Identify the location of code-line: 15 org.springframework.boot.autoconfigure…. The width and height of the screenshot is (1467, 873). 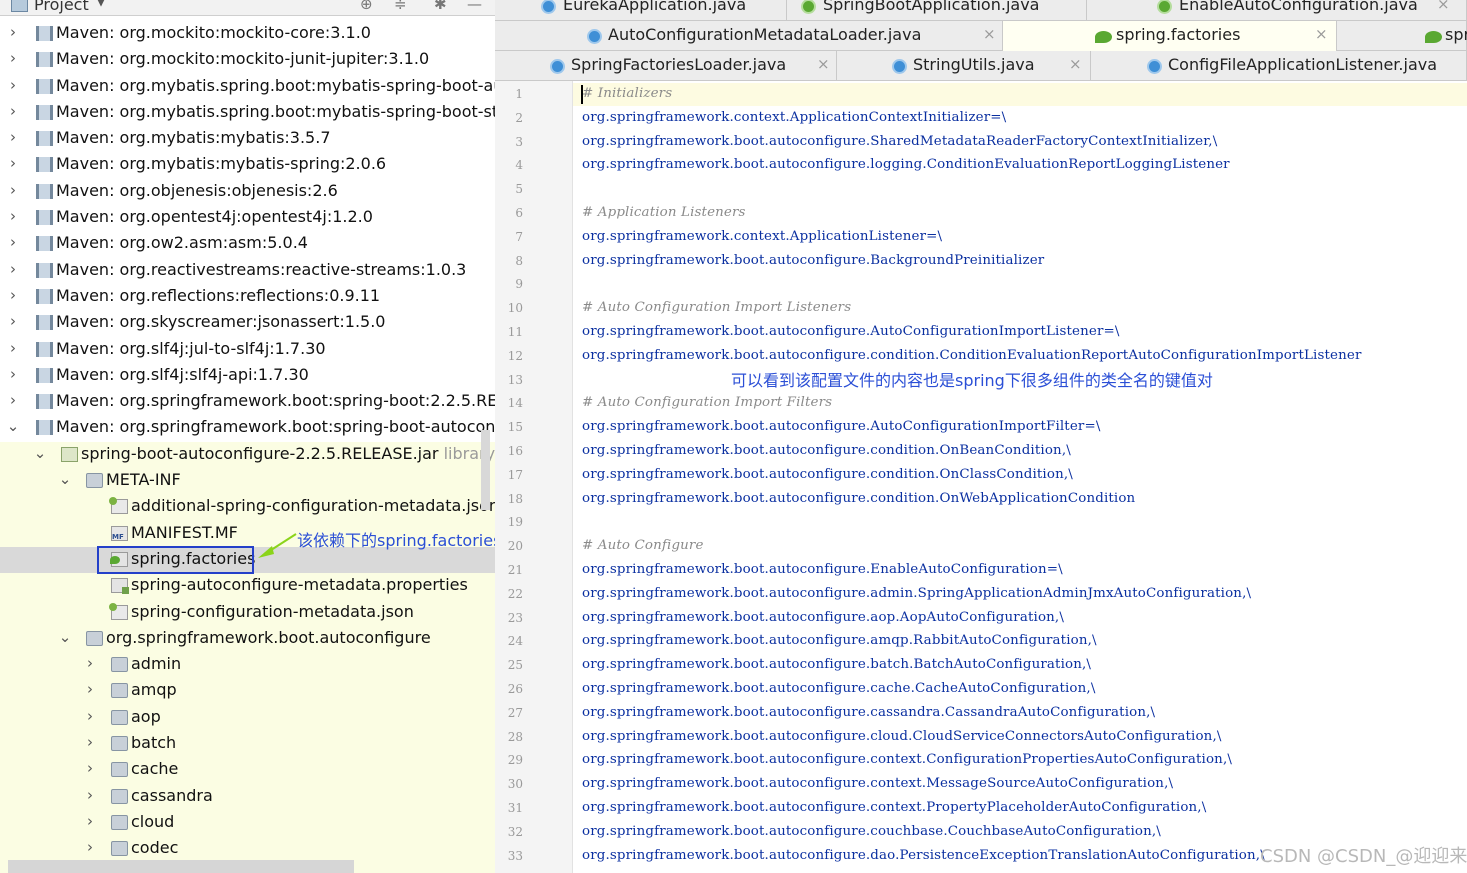
(981, 428).